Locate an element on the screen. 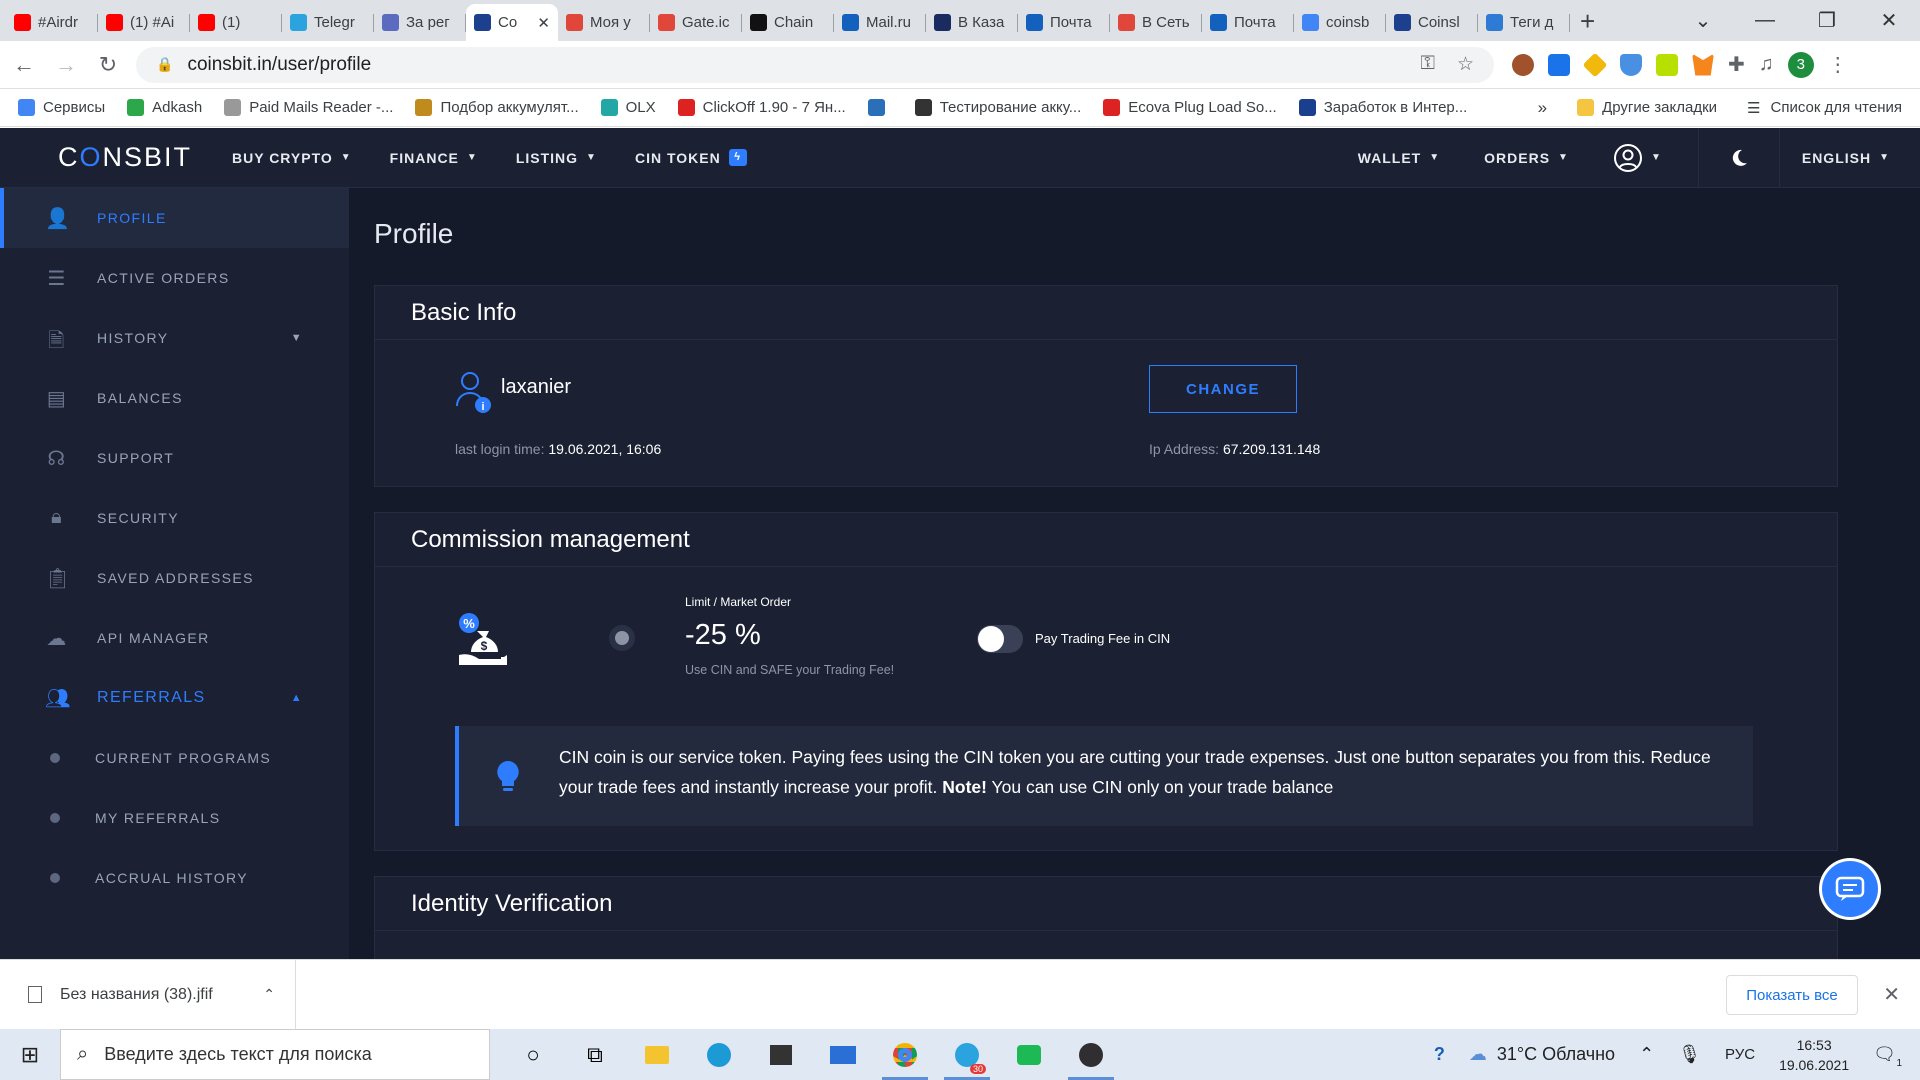 This screenshot has height=1080, width=1920. microphone-icon: 🎙︎ is located at coordinates (1689, 1054).